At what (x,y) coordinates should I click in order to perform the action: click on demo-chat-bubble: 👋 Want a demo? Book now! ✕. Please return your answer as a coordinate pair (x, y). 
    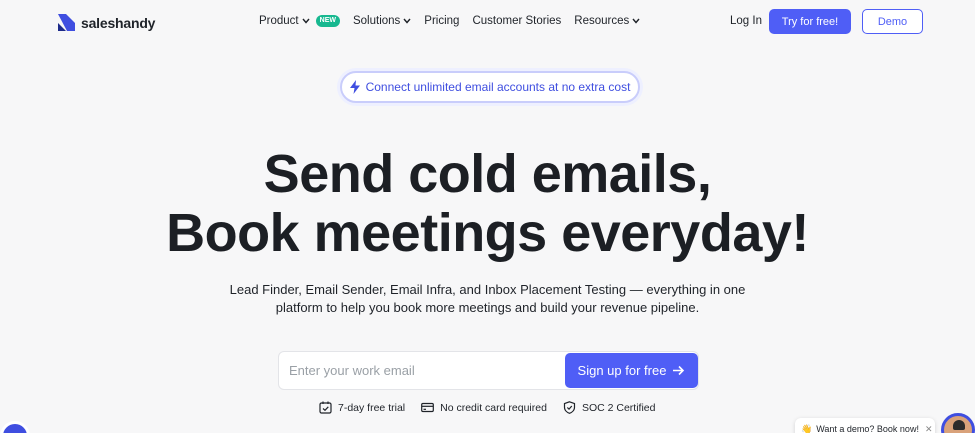
    Looking at the image, I should click on (865, 425).